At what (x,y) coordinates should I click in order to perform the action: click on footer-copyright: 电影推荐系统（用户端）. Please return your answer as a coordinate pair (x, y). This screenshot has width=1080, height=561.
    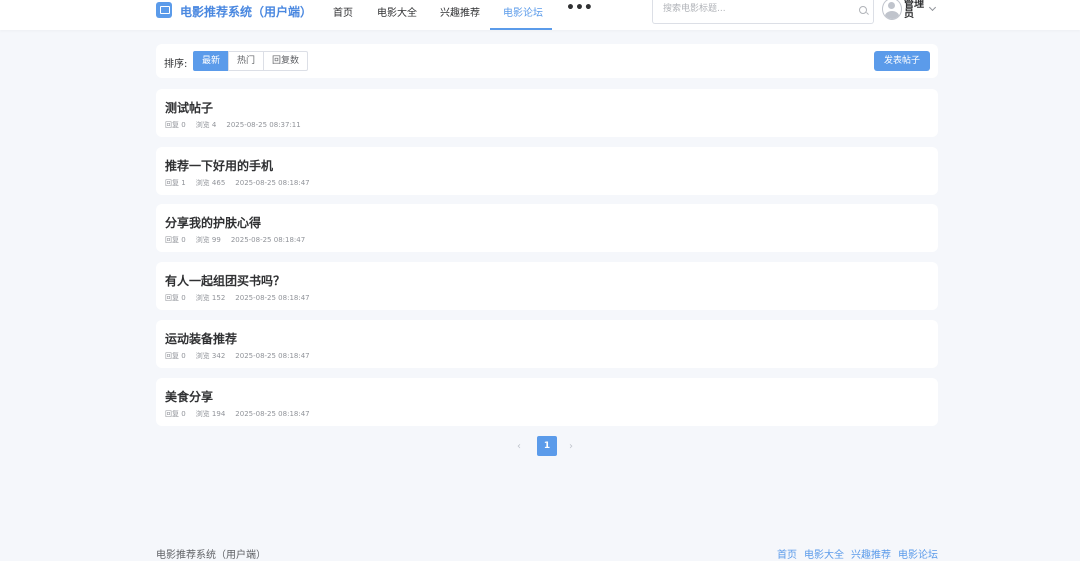
    Looking at the image, I should click on (211, 555).